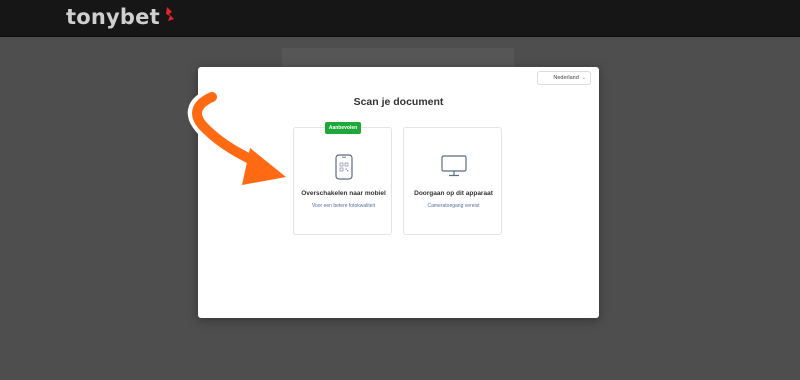  I want to click on option-subtitle: Voor een betere fotokwaliteit, so click(343, 206).